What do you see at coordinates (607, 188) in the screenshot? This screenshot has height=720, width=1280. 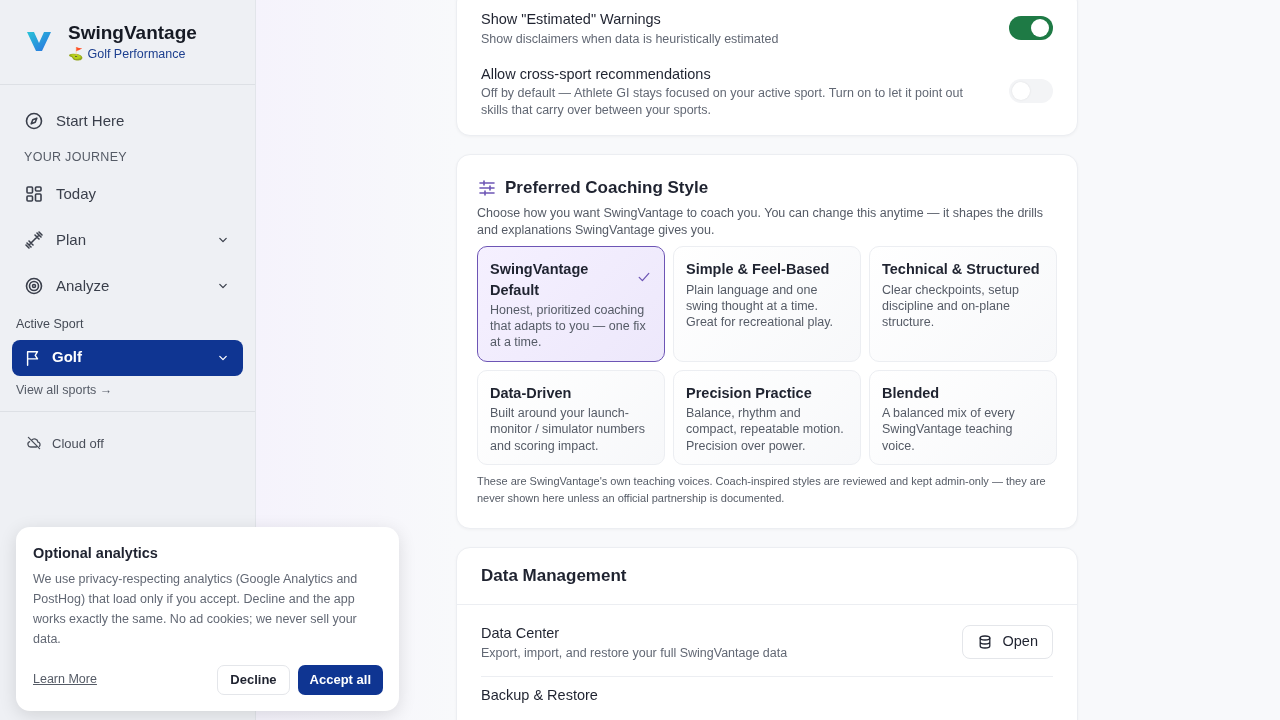 I see `section-title: Preferred Coaching Style` at bounding box center [607, 188].